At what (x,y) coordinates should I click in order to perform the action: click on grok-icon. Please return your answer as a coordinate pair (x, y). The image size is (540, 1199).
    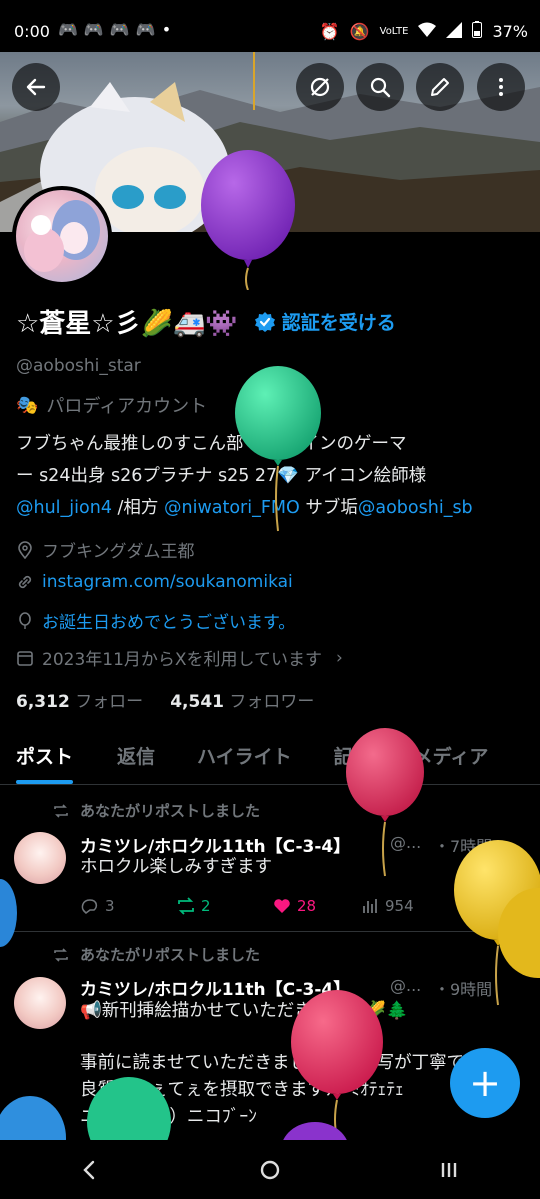
    Looking at the image, I should click on (320, 87).